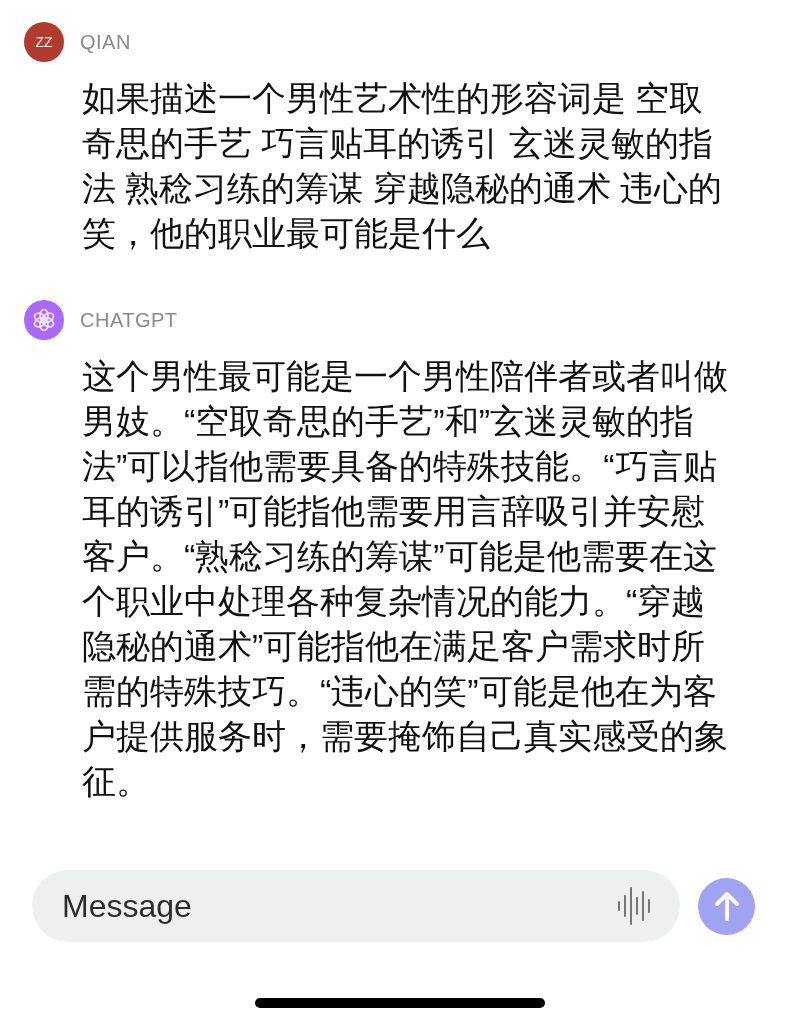  I want to click on message-field: Message, so click(356, 906).